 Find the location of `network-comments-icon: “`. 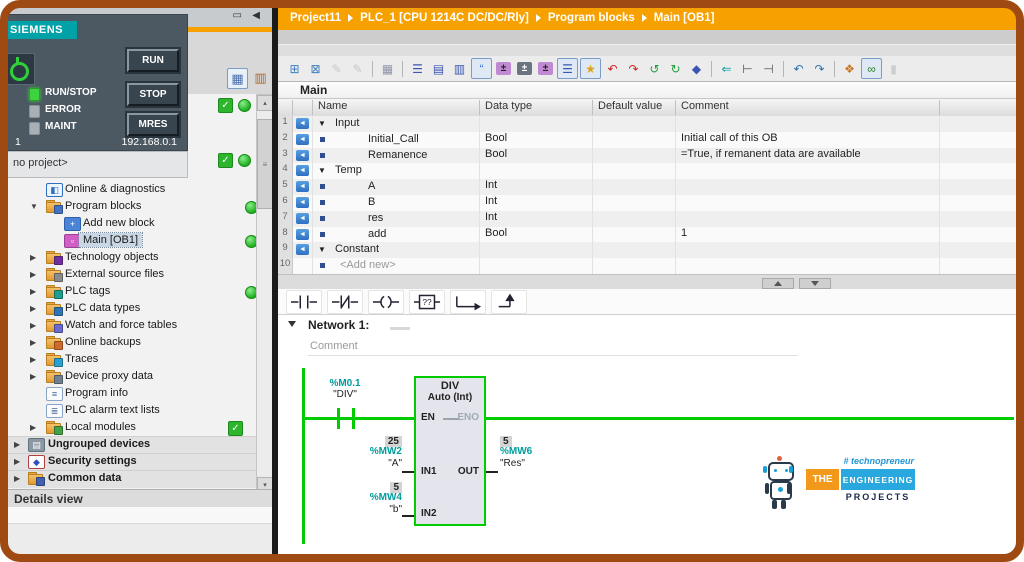

network-comments-icon: “ is located at coordinates (481, 68).